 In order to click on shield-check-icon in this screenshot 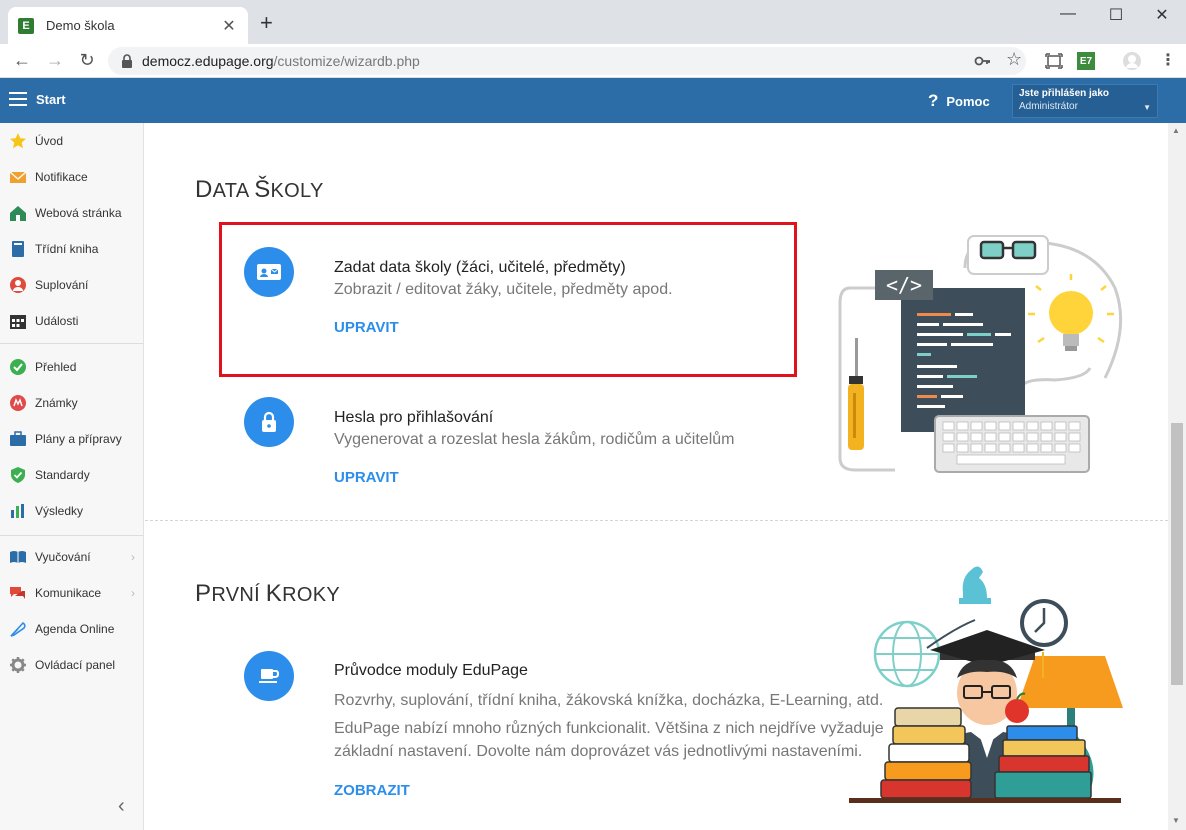, I will do `click(18, 475)`.